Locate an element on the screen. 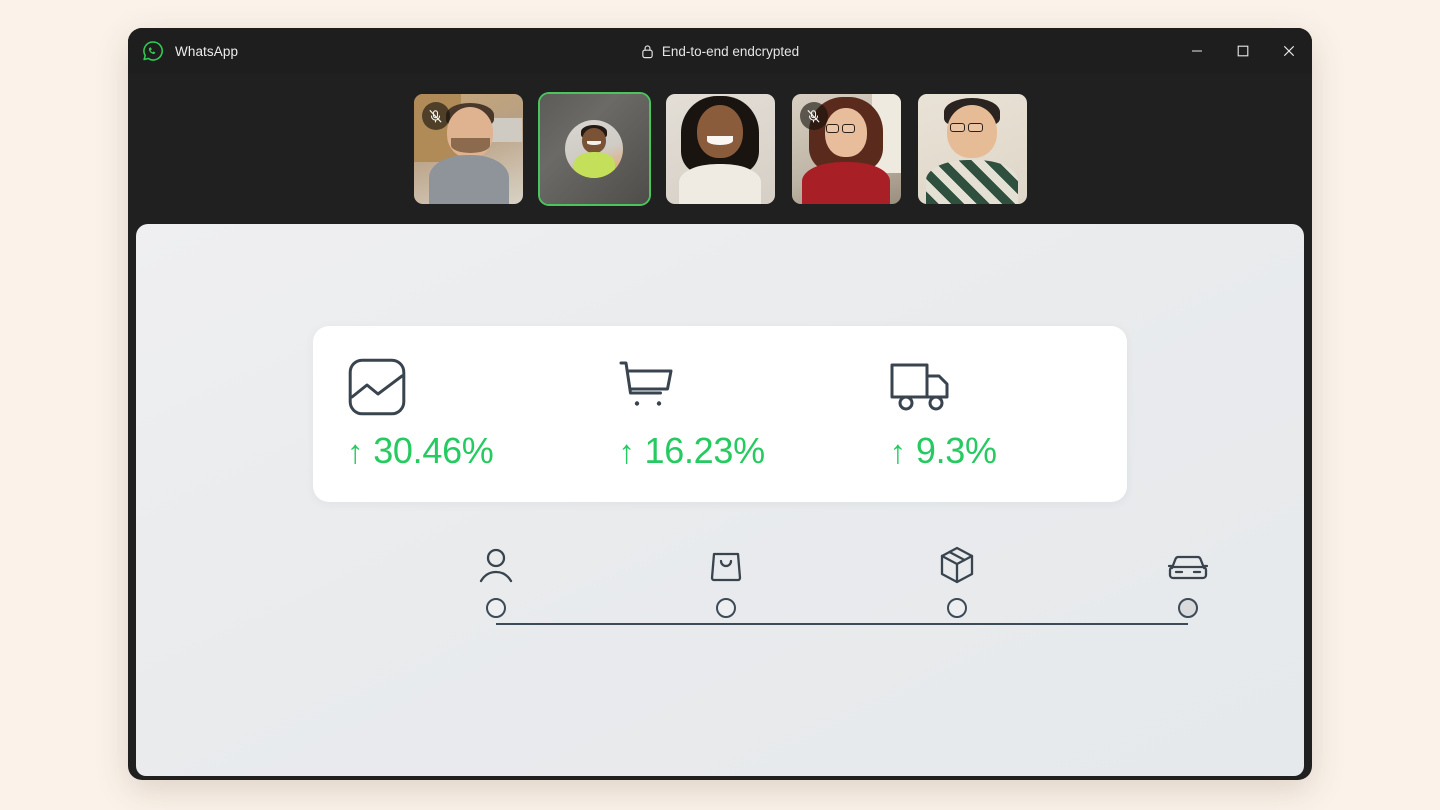 Image resolution: width=1440 pixels, height=810 pixels. shopping-cart-icon is located at coordinates (648, 387).